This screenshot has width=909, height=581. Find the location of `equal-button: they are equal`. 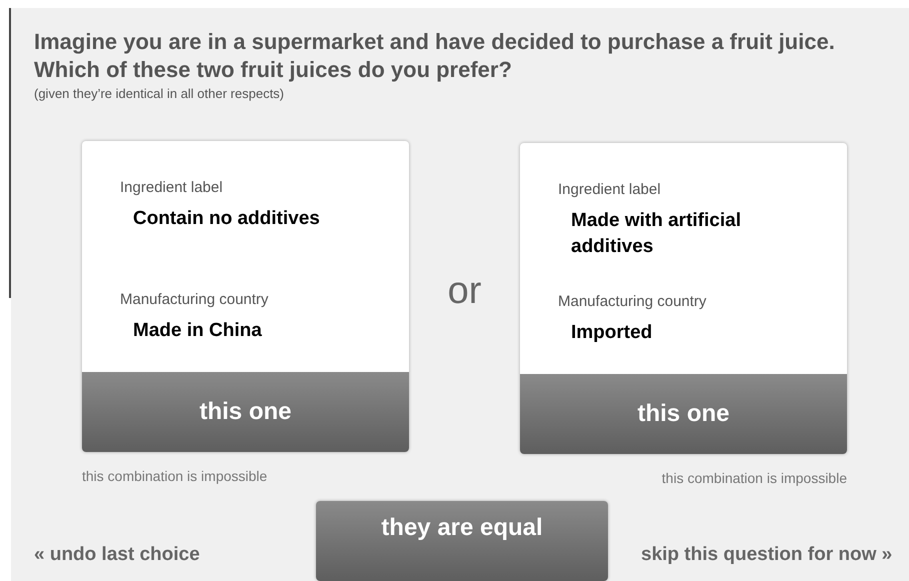

equal-button: they are equal is located at coordinates (462, 541).